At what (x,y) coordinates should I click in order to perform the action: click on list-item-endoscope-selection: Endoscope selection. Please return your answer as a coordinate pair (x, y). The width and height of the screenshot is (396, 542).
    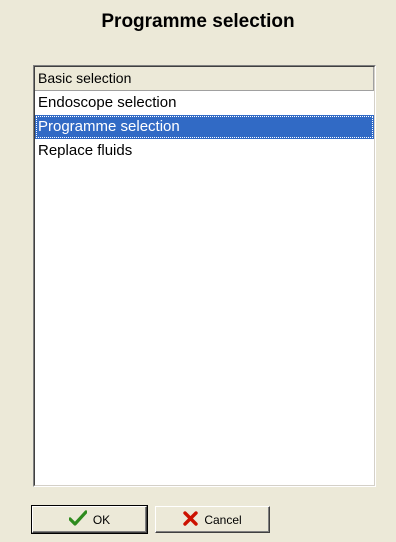
    Looking at the image, I should click on (204, 103).